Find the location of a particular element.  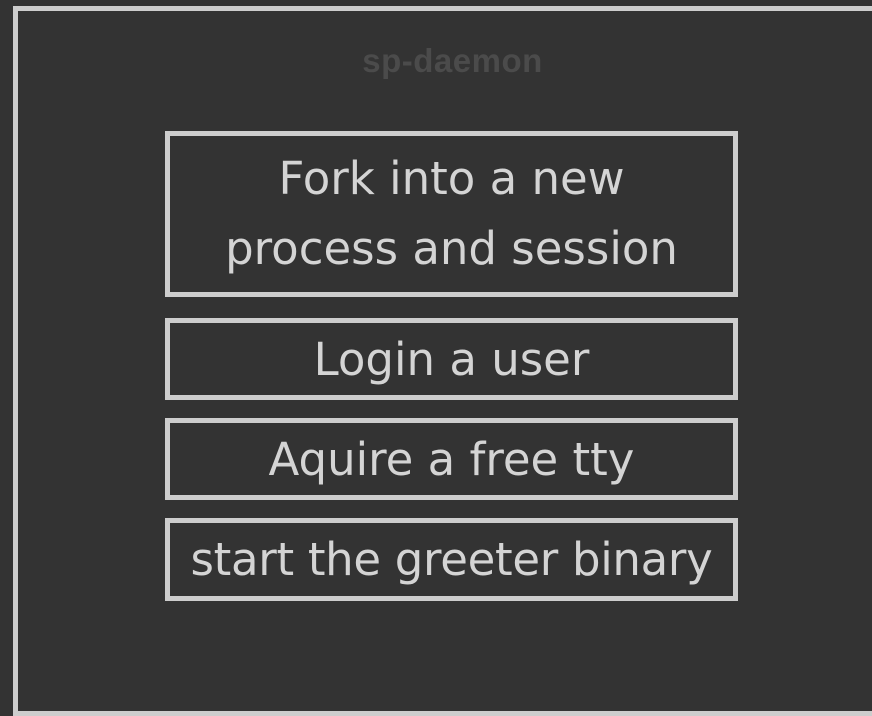

step-label: Login a user is located at coordinates (451, 359).